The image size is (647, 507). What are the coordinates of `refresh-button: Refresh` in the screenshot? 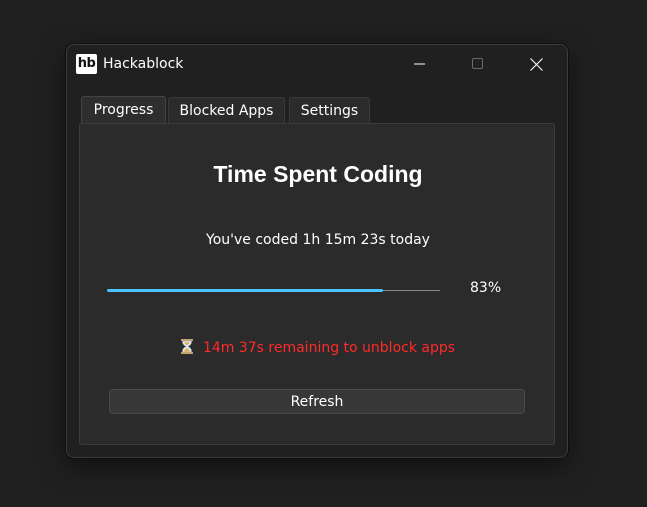 It's located at (317, 401).